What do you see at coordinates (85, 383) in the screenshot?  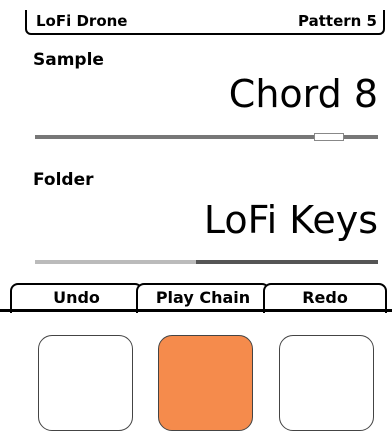 I see `left-pad` at bounding box center [85, 383].